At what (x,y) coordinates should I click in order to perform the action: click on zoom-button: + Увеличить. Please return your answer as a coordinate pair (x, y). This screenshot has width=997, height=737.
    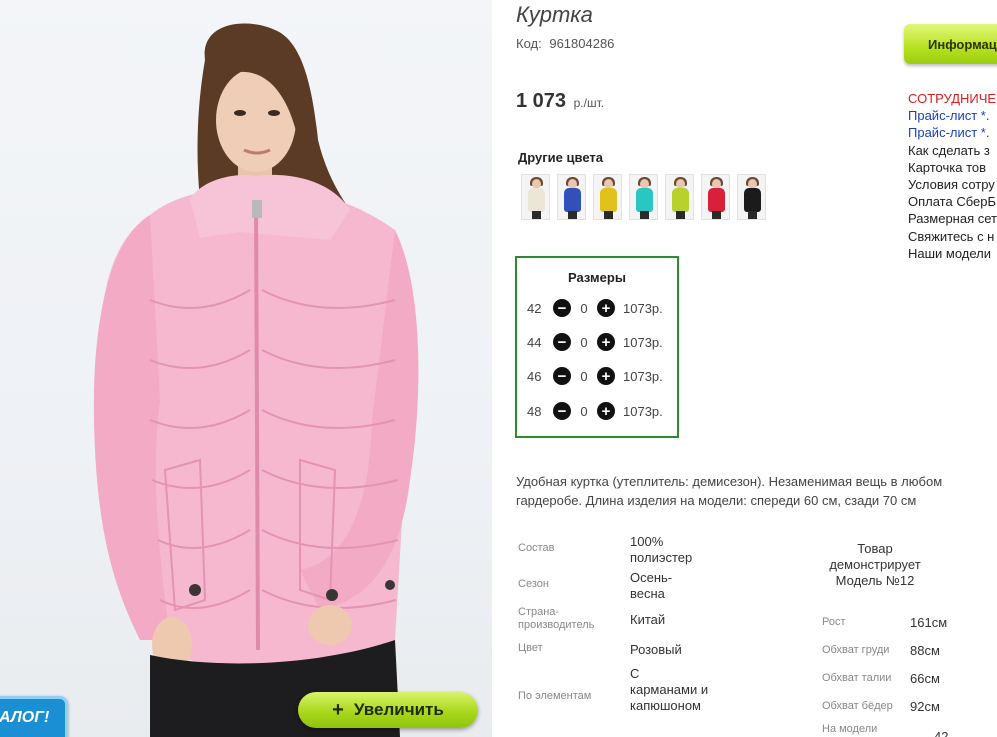
    Looking at the image, I should click on (388, 710).